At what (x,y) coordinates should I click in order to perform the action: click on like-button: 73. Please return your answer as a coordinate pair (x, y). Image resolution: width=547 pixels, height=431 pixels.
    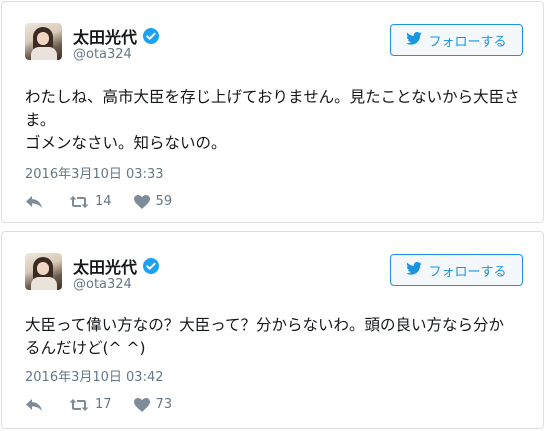
    Looking at the image, I should click on (153, 404).